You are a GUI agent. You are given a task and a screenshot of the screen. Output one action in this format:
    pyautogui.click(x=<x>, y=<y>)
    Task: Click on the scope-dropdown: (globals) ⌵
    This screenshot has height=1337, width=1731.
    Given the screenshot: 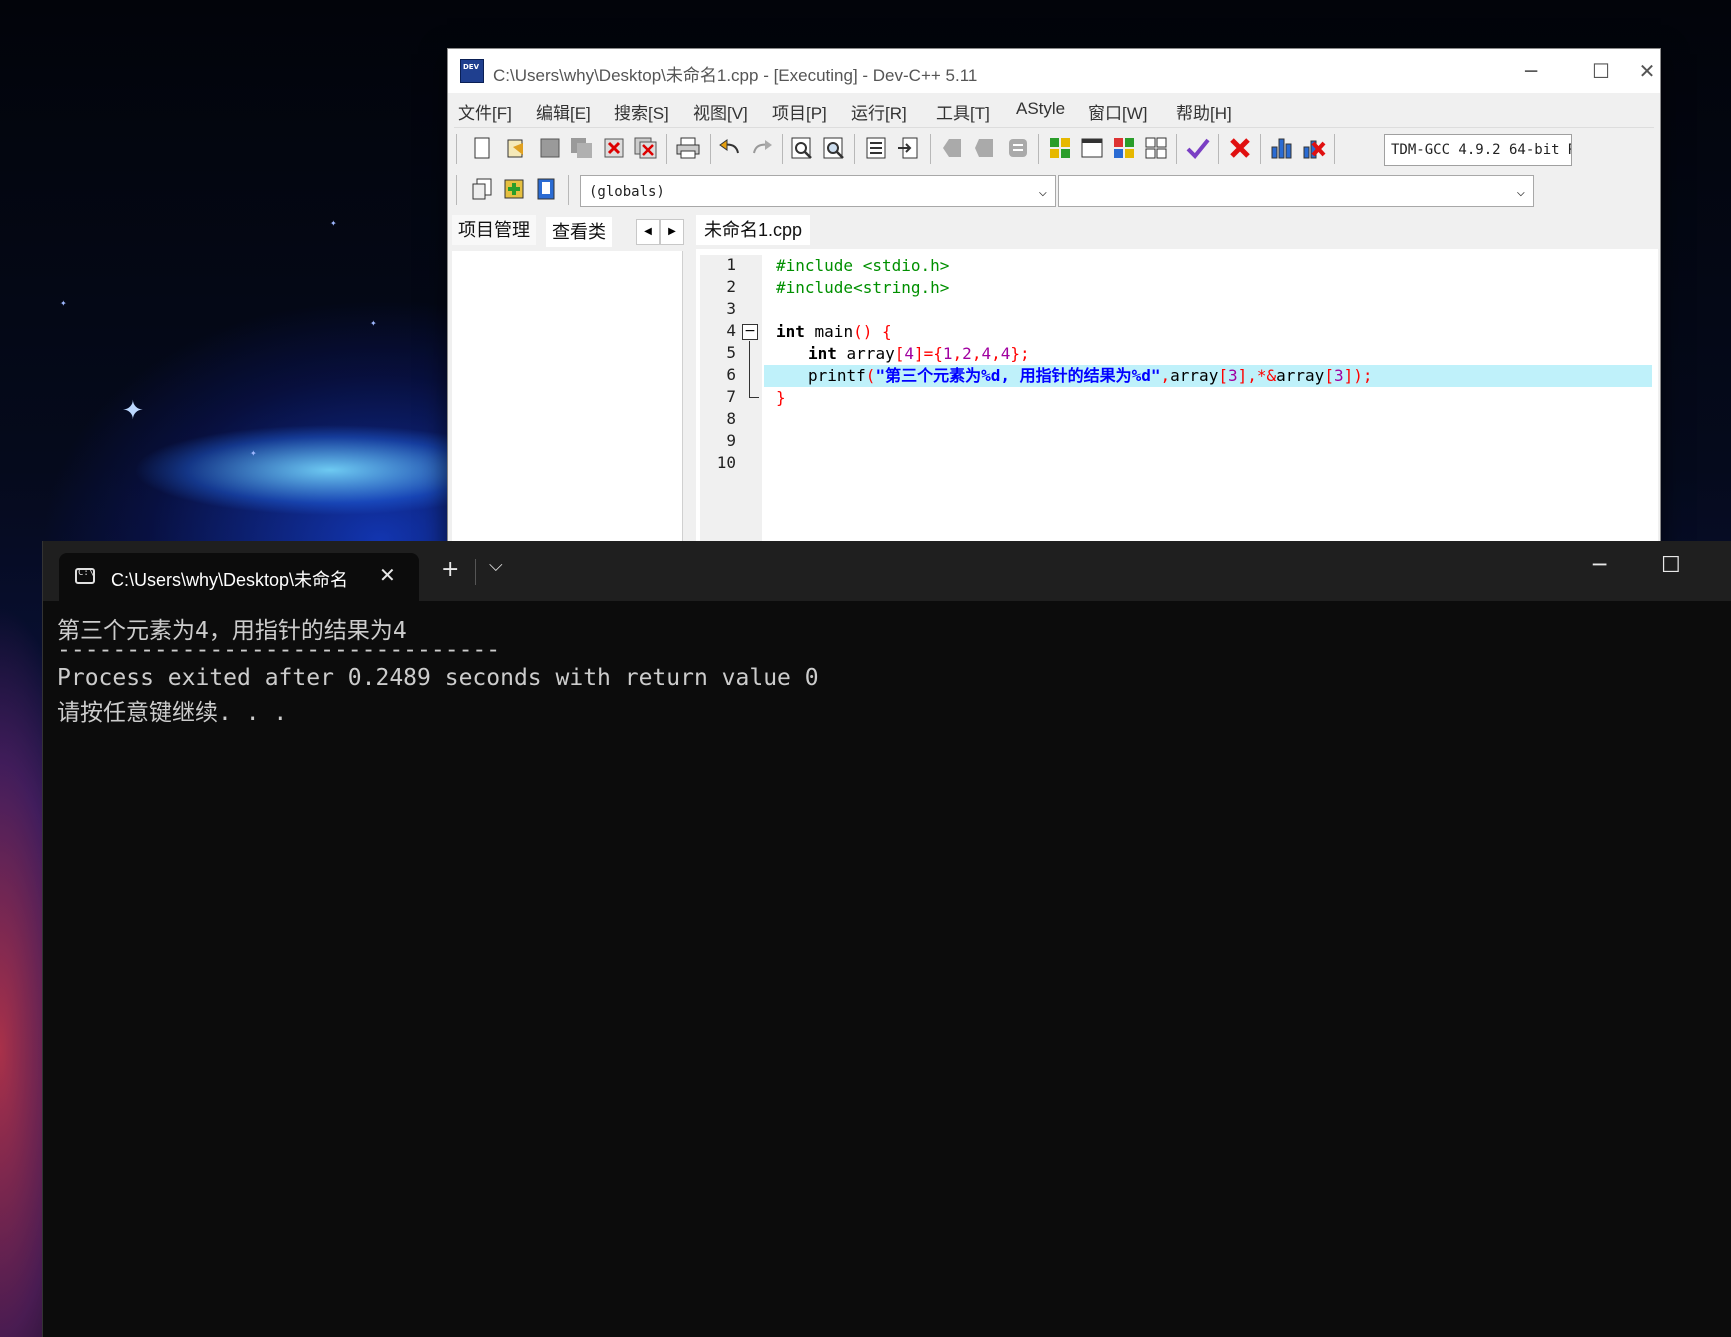 What is the action you would take?
    pyautogui.click(x=818, y=191)
    